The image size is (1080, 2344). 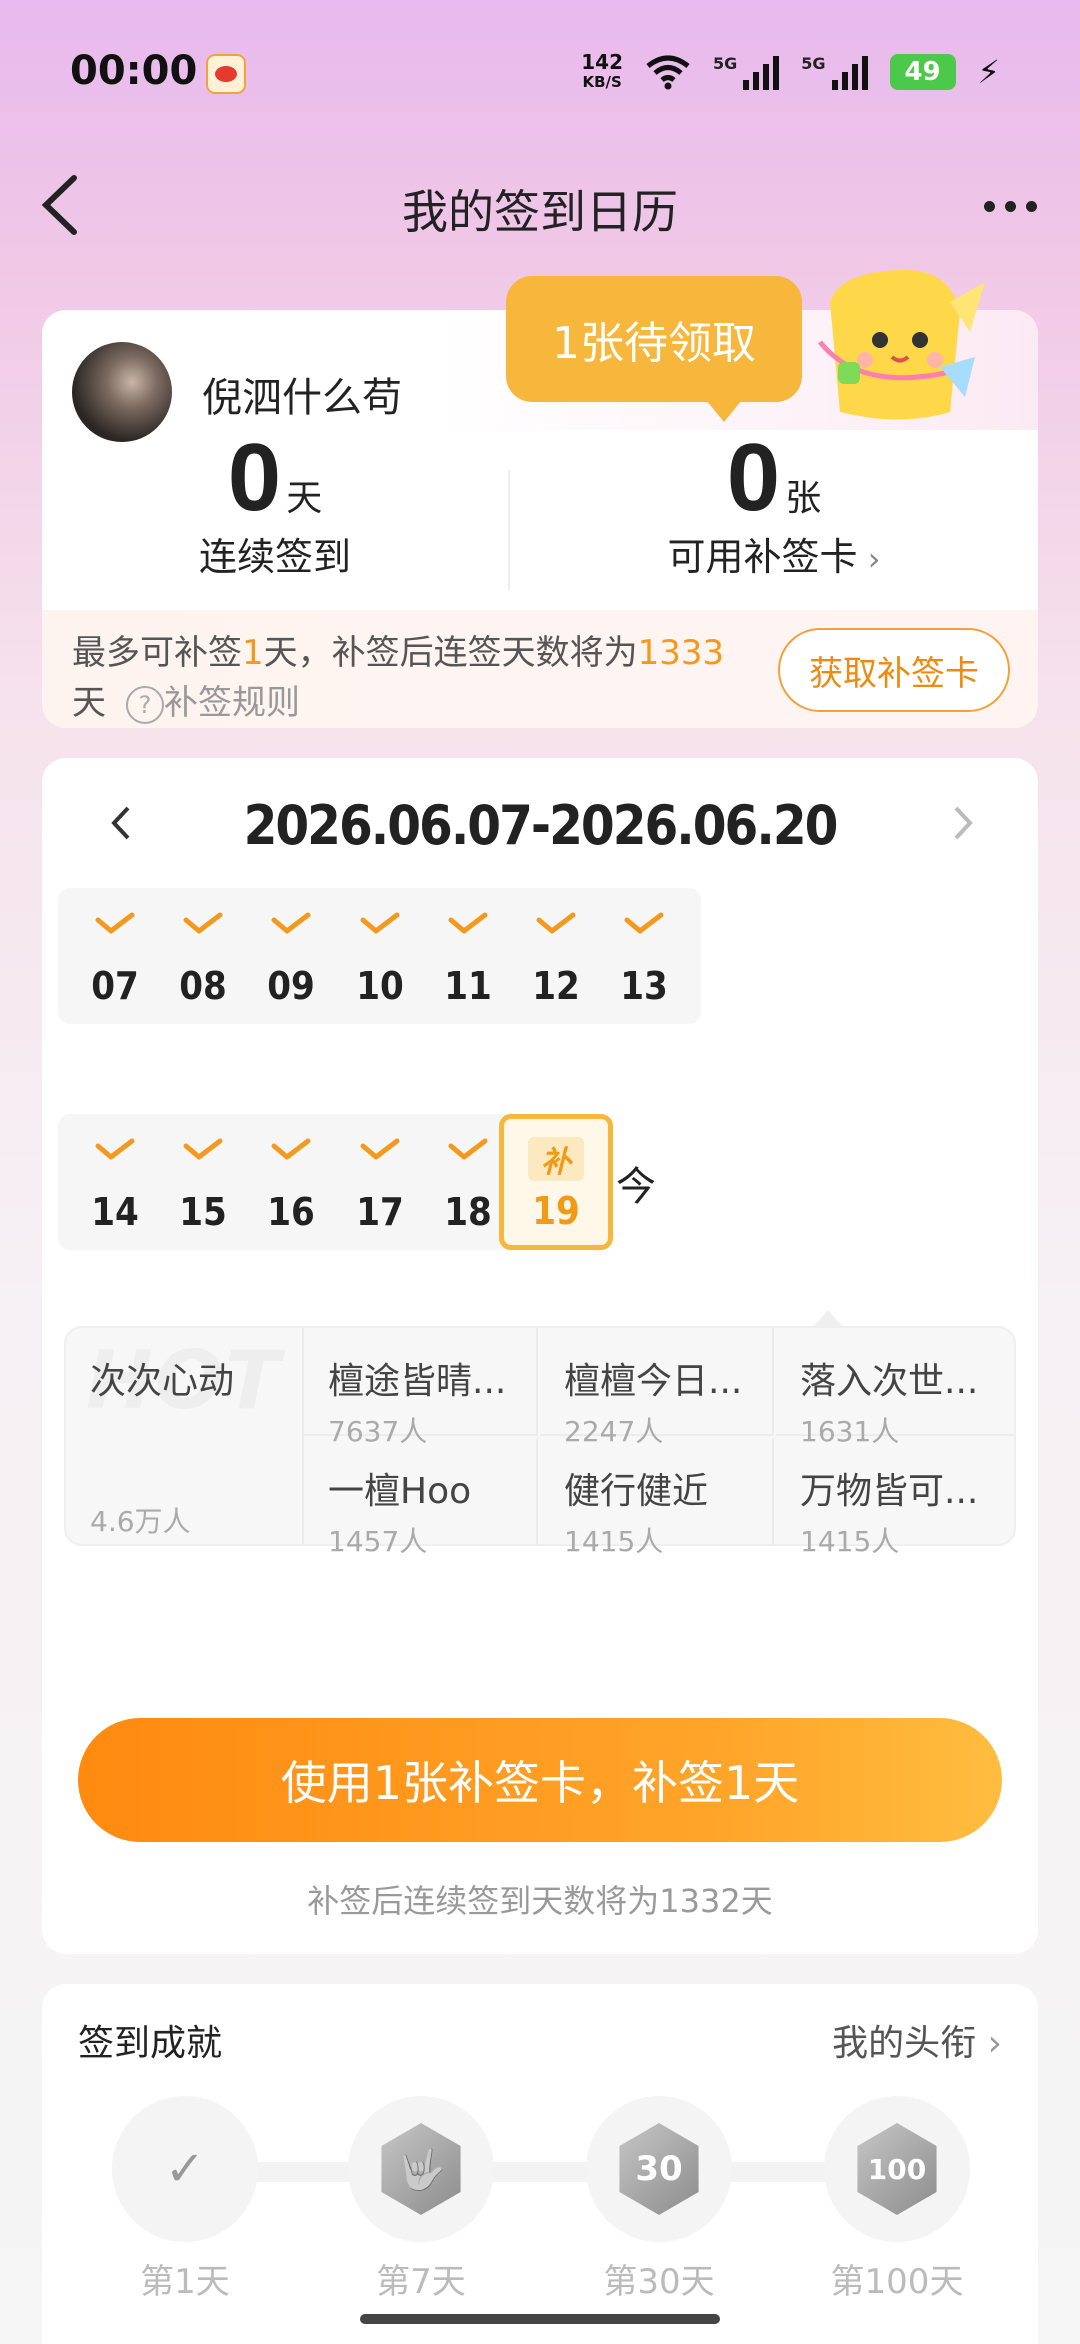 I want to click on badge-number: 30, so click(x=659, y=2169).